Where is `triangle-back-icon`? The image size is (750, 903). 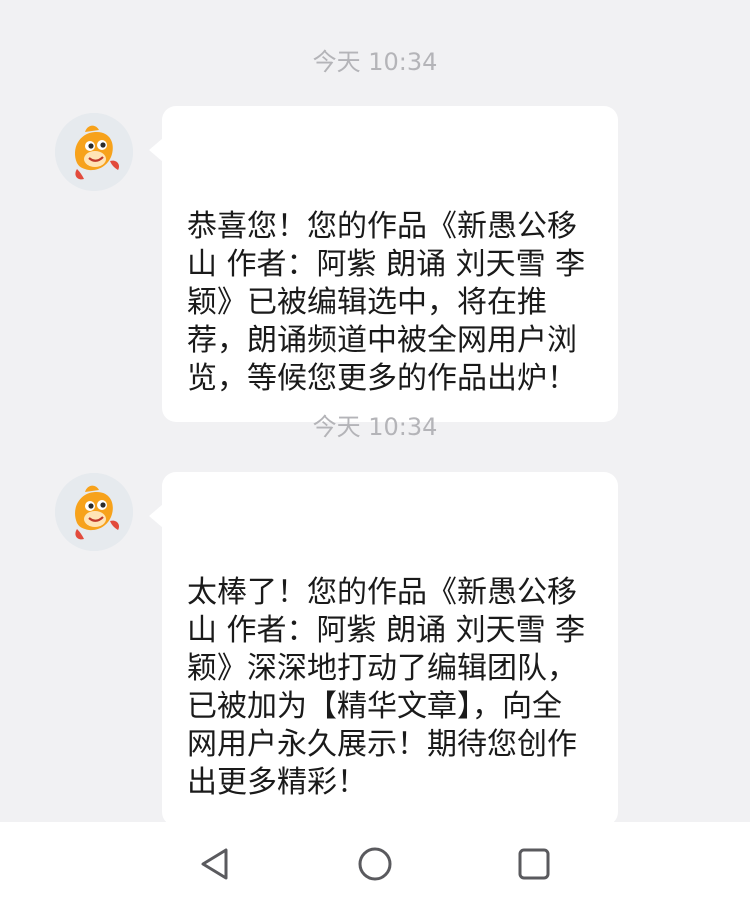 triangle-back-icon is located at coordinates (214, 864).